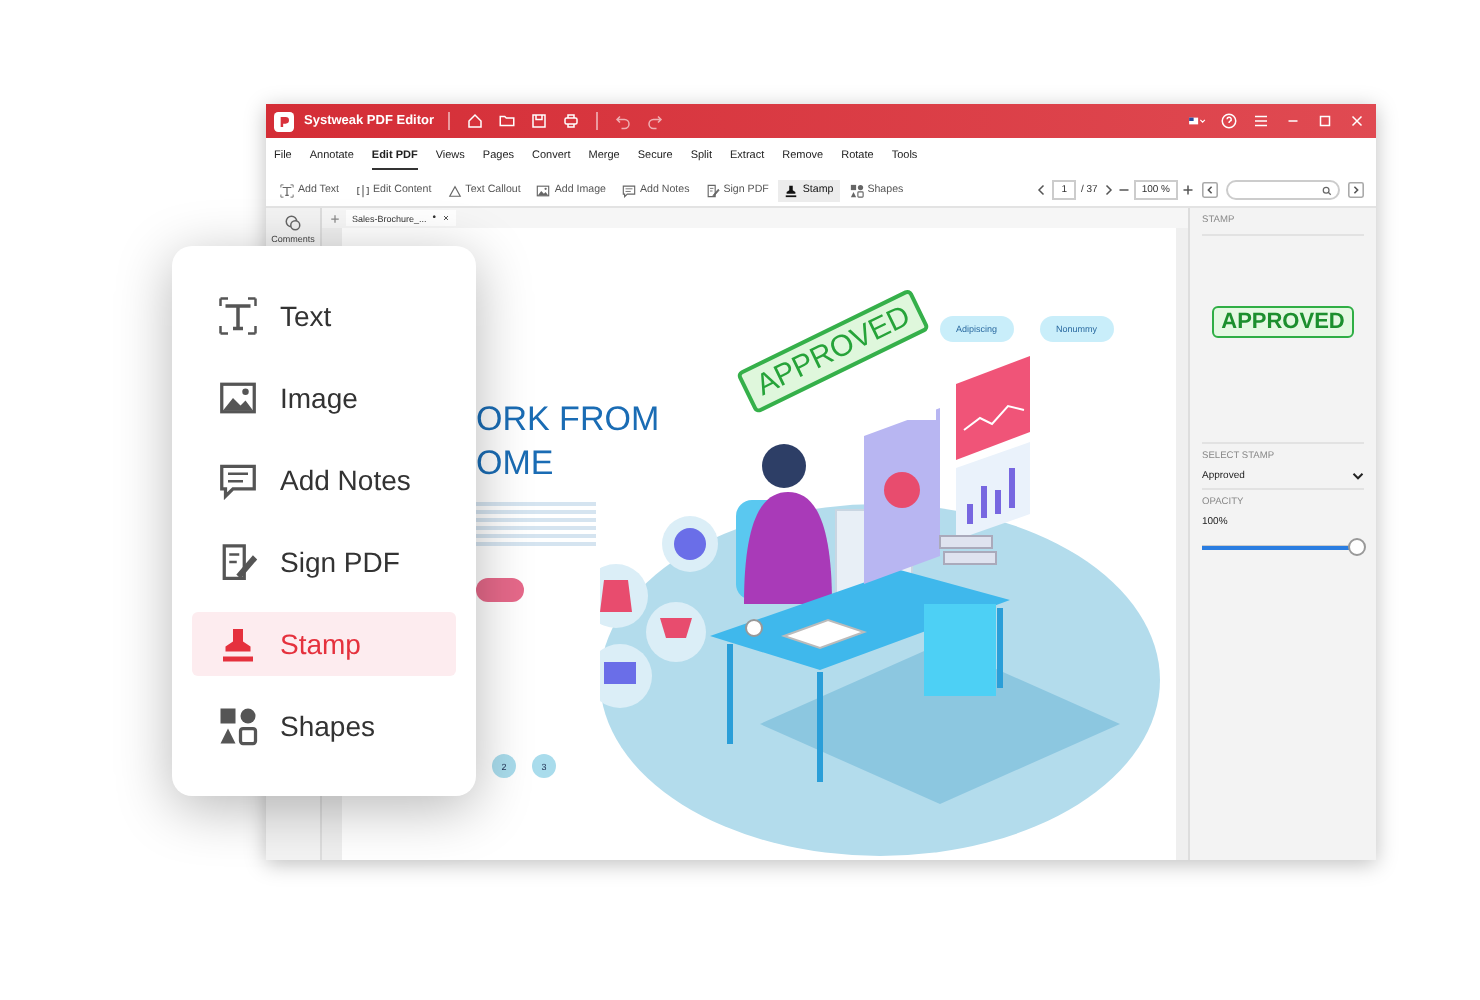 The image size is (1480, 1000). Describe the element at coordinates (475, 121) in the screenshot. I see `home-icon` at that location.